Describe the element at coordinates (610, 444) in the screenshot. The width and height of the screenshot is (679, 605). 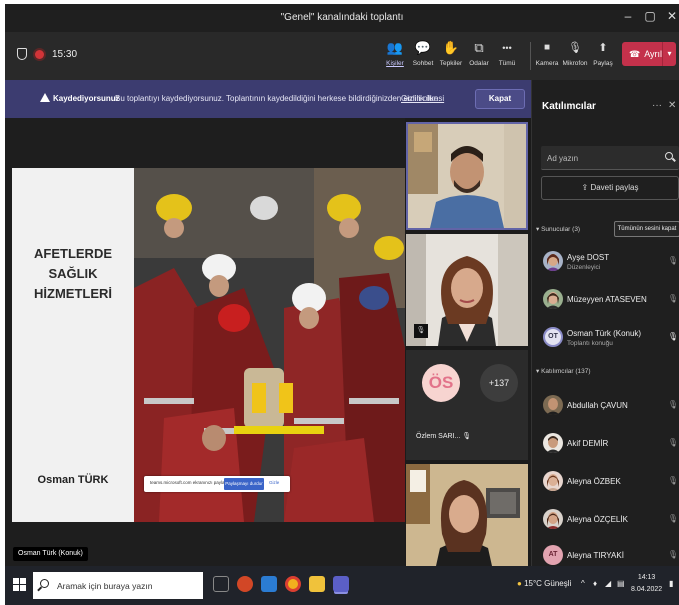
I see `list-item: Akif DEMİR 🎙` at that location.